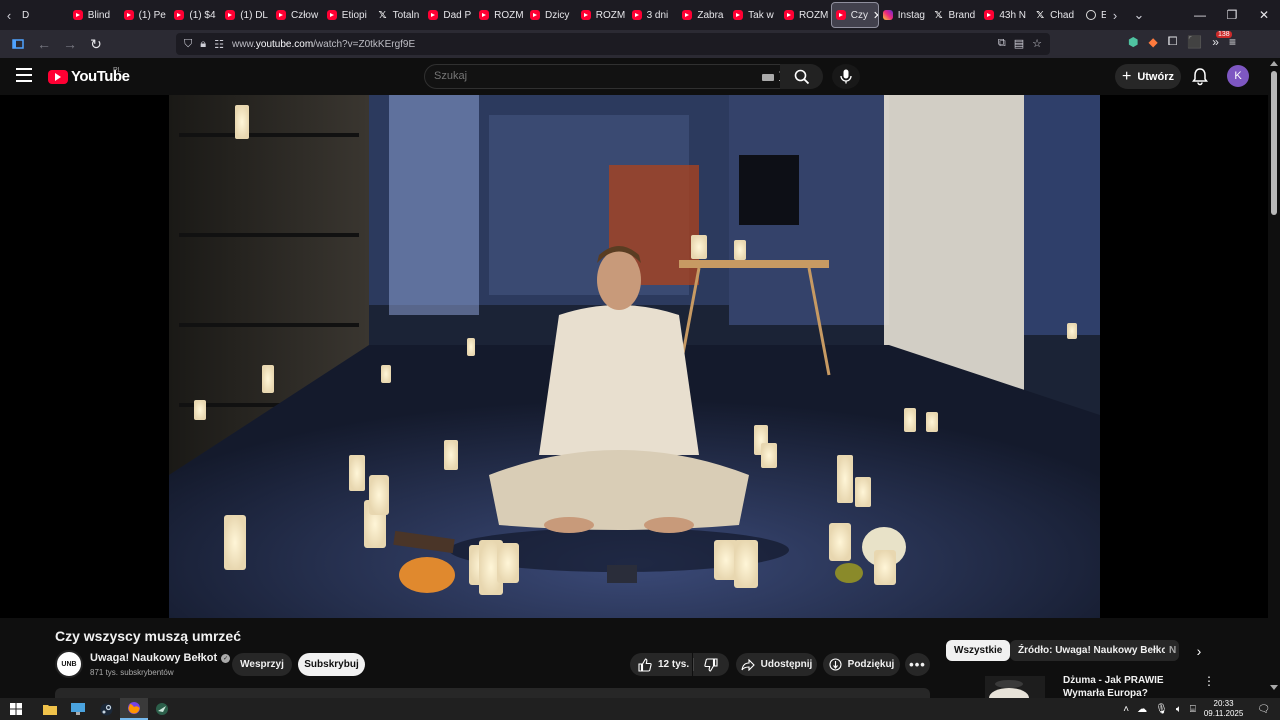 The image size is (1280, 720). Describe the element at coordinates (754, 15) in the screenshot. I see `browser-tab: Tak w` at that location.